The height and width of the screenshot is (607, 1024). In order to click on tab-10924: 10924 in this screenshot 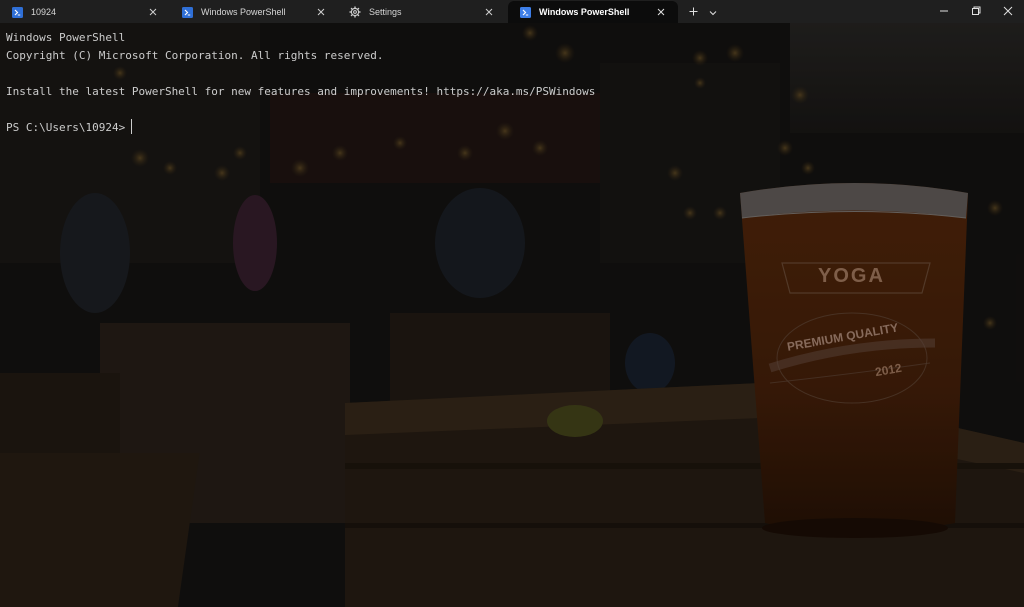, I will do `click(85, 12)`.